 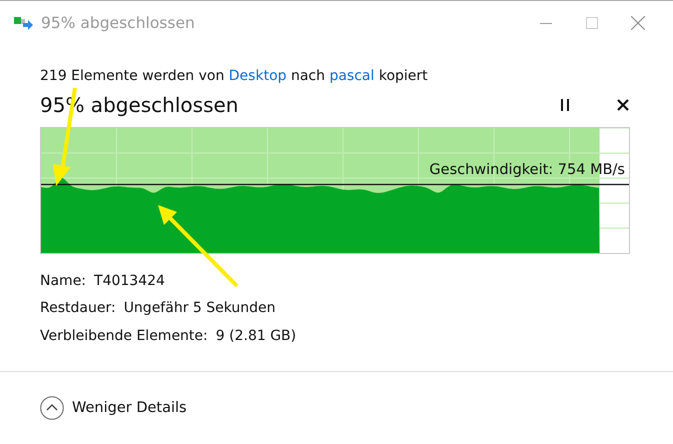 What do you see at coordinates (565, 105) in the screenshot?
I see `pause-icon` at bounding box center [565, 105].